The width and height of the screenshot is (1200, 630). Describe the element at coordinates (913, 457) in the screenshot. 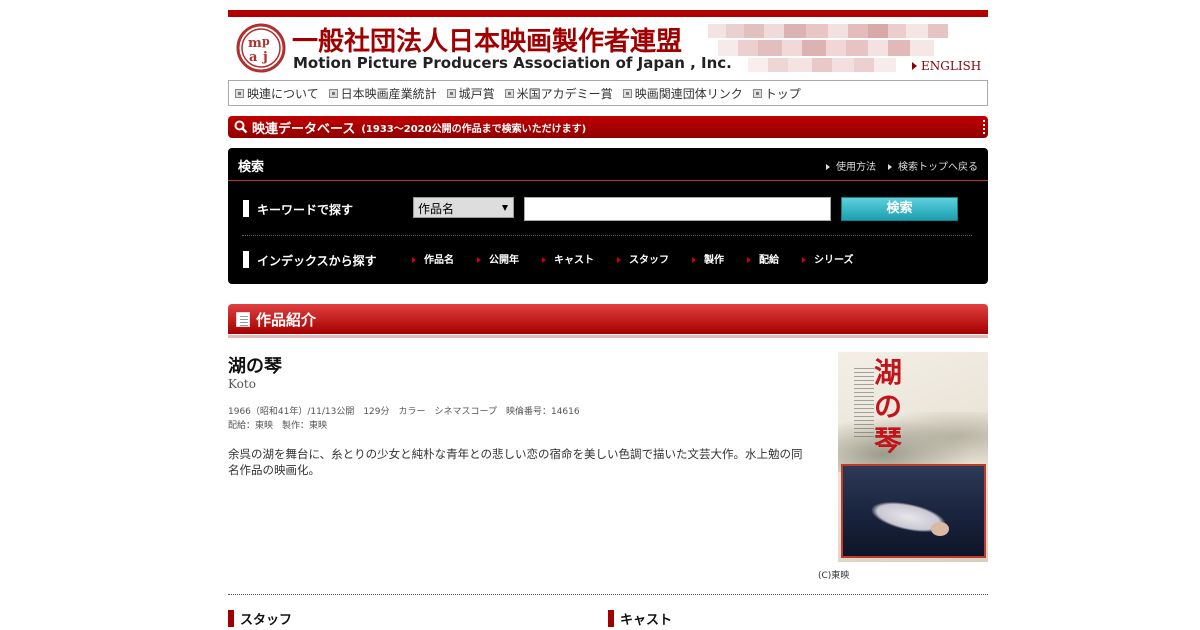

I see `film-poster: 湖の琴` at that location.